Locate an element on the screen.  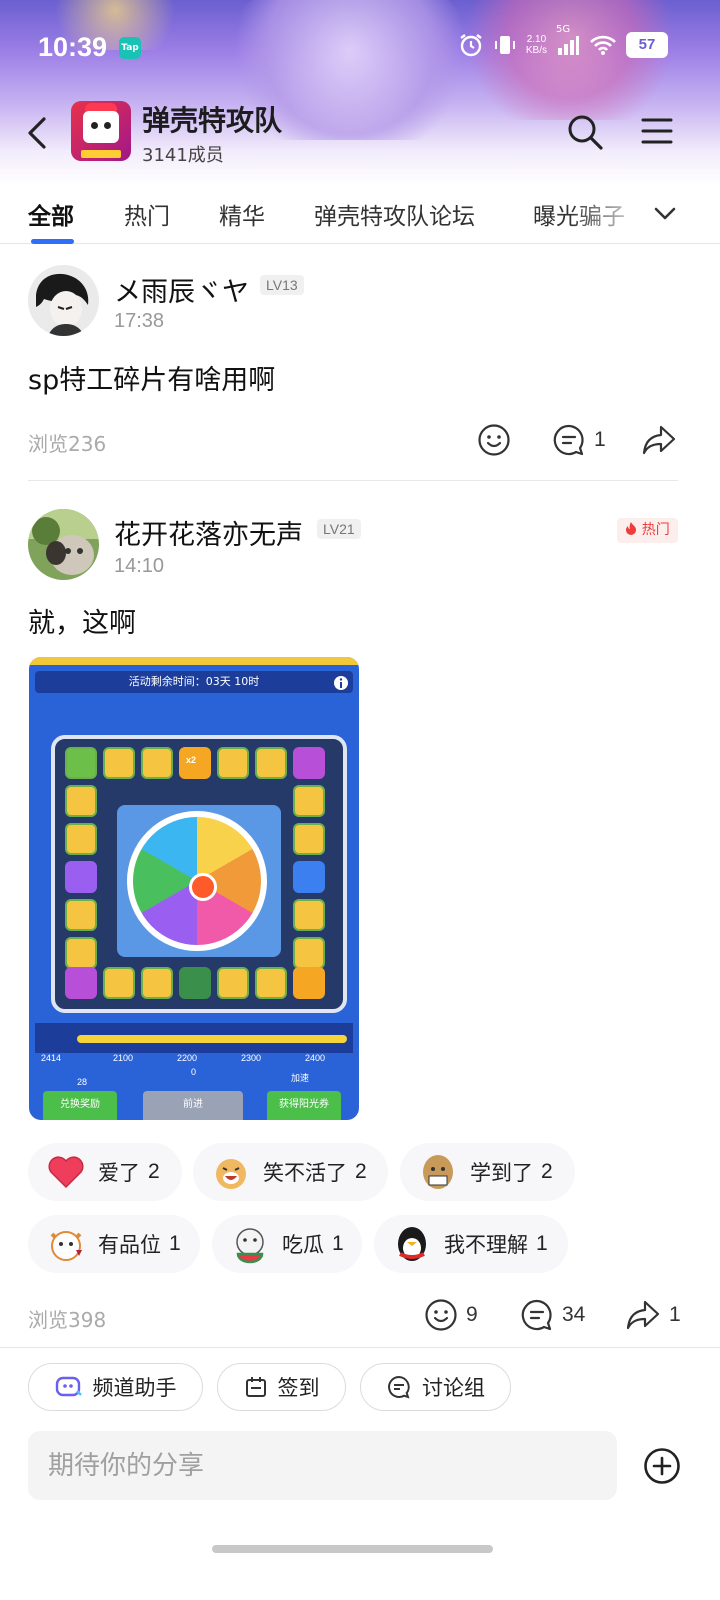
like-count: 9 is located at coordinates (472, 1314).